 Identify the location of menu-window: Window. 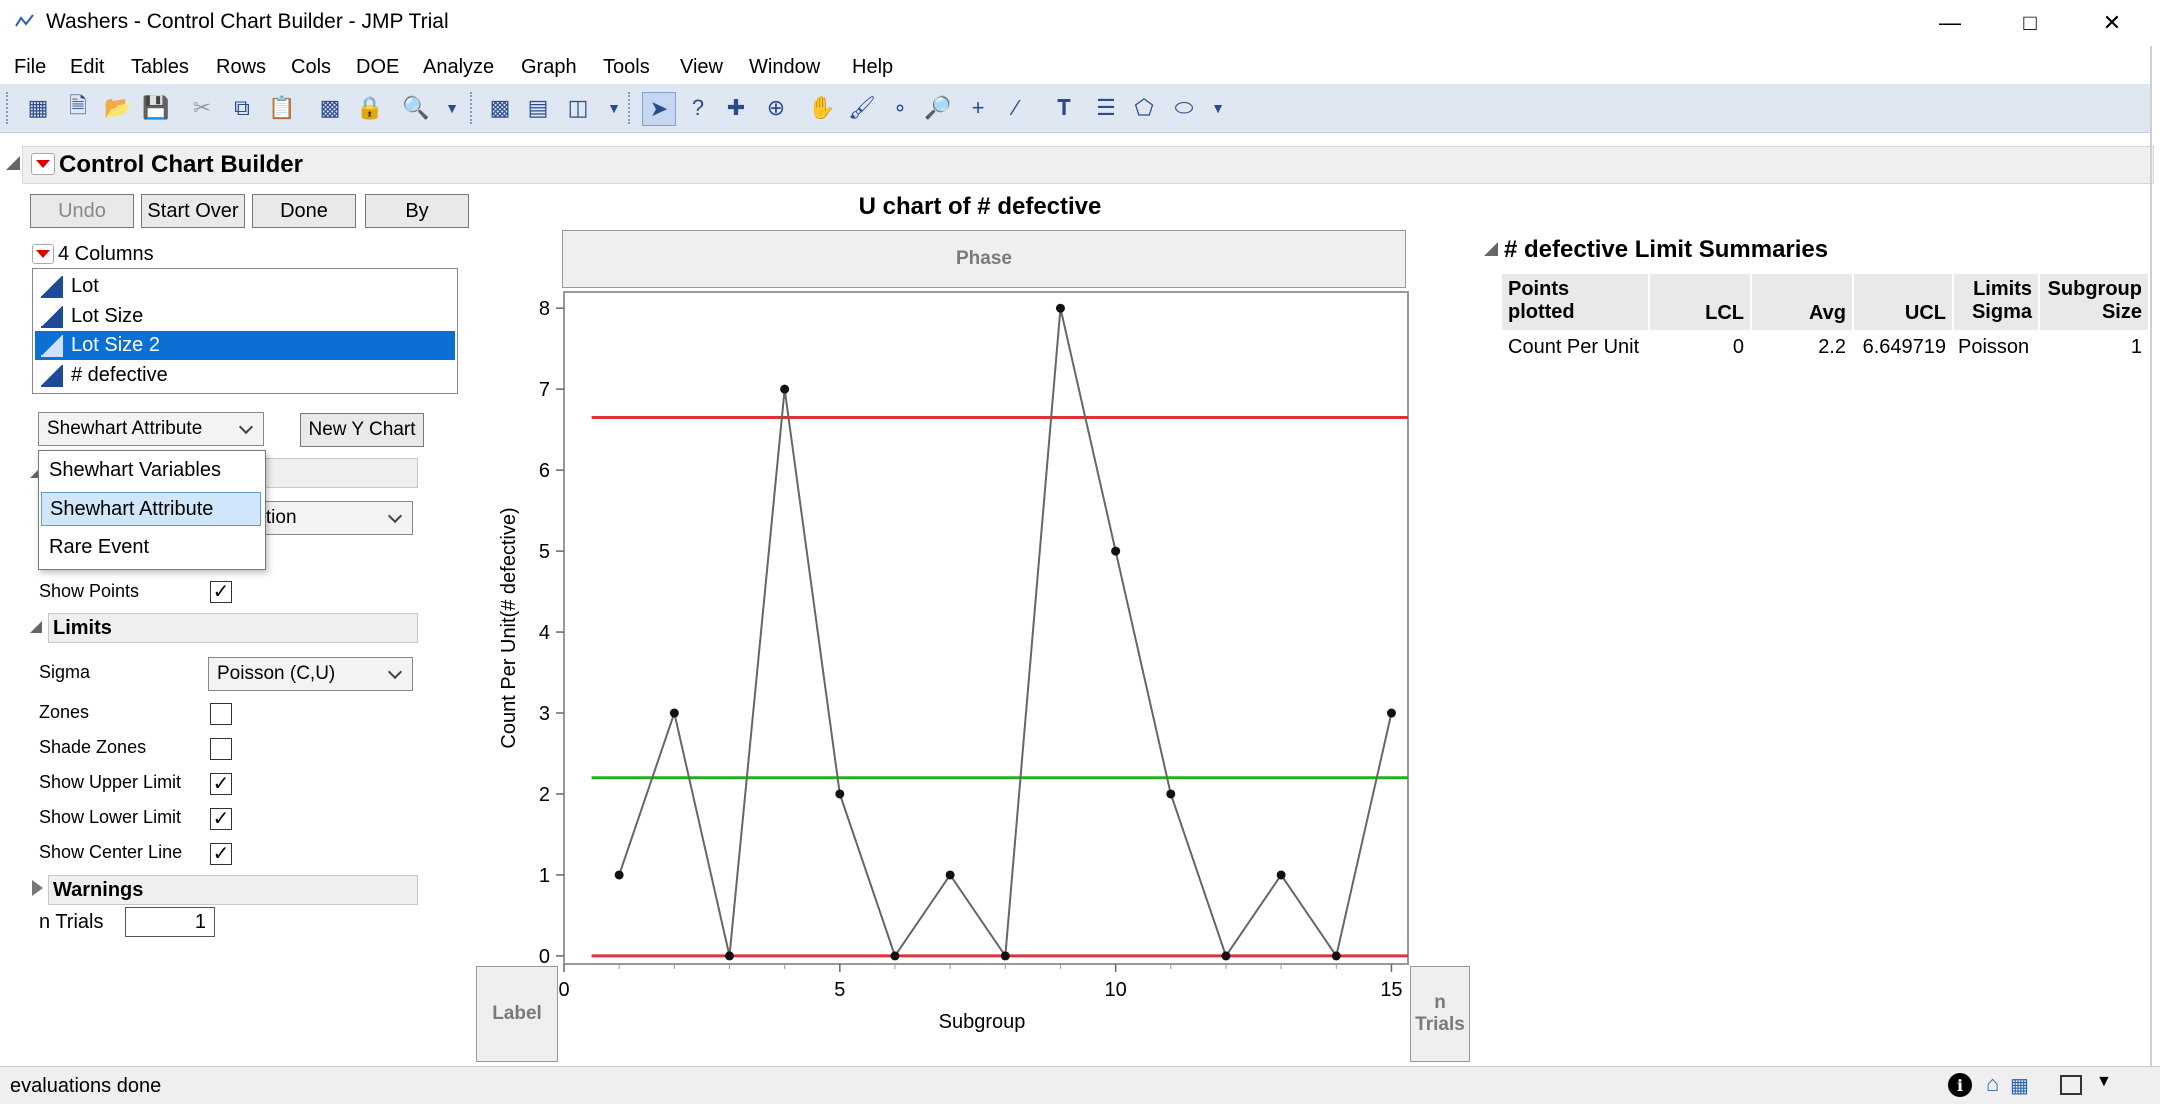
(784, 67).